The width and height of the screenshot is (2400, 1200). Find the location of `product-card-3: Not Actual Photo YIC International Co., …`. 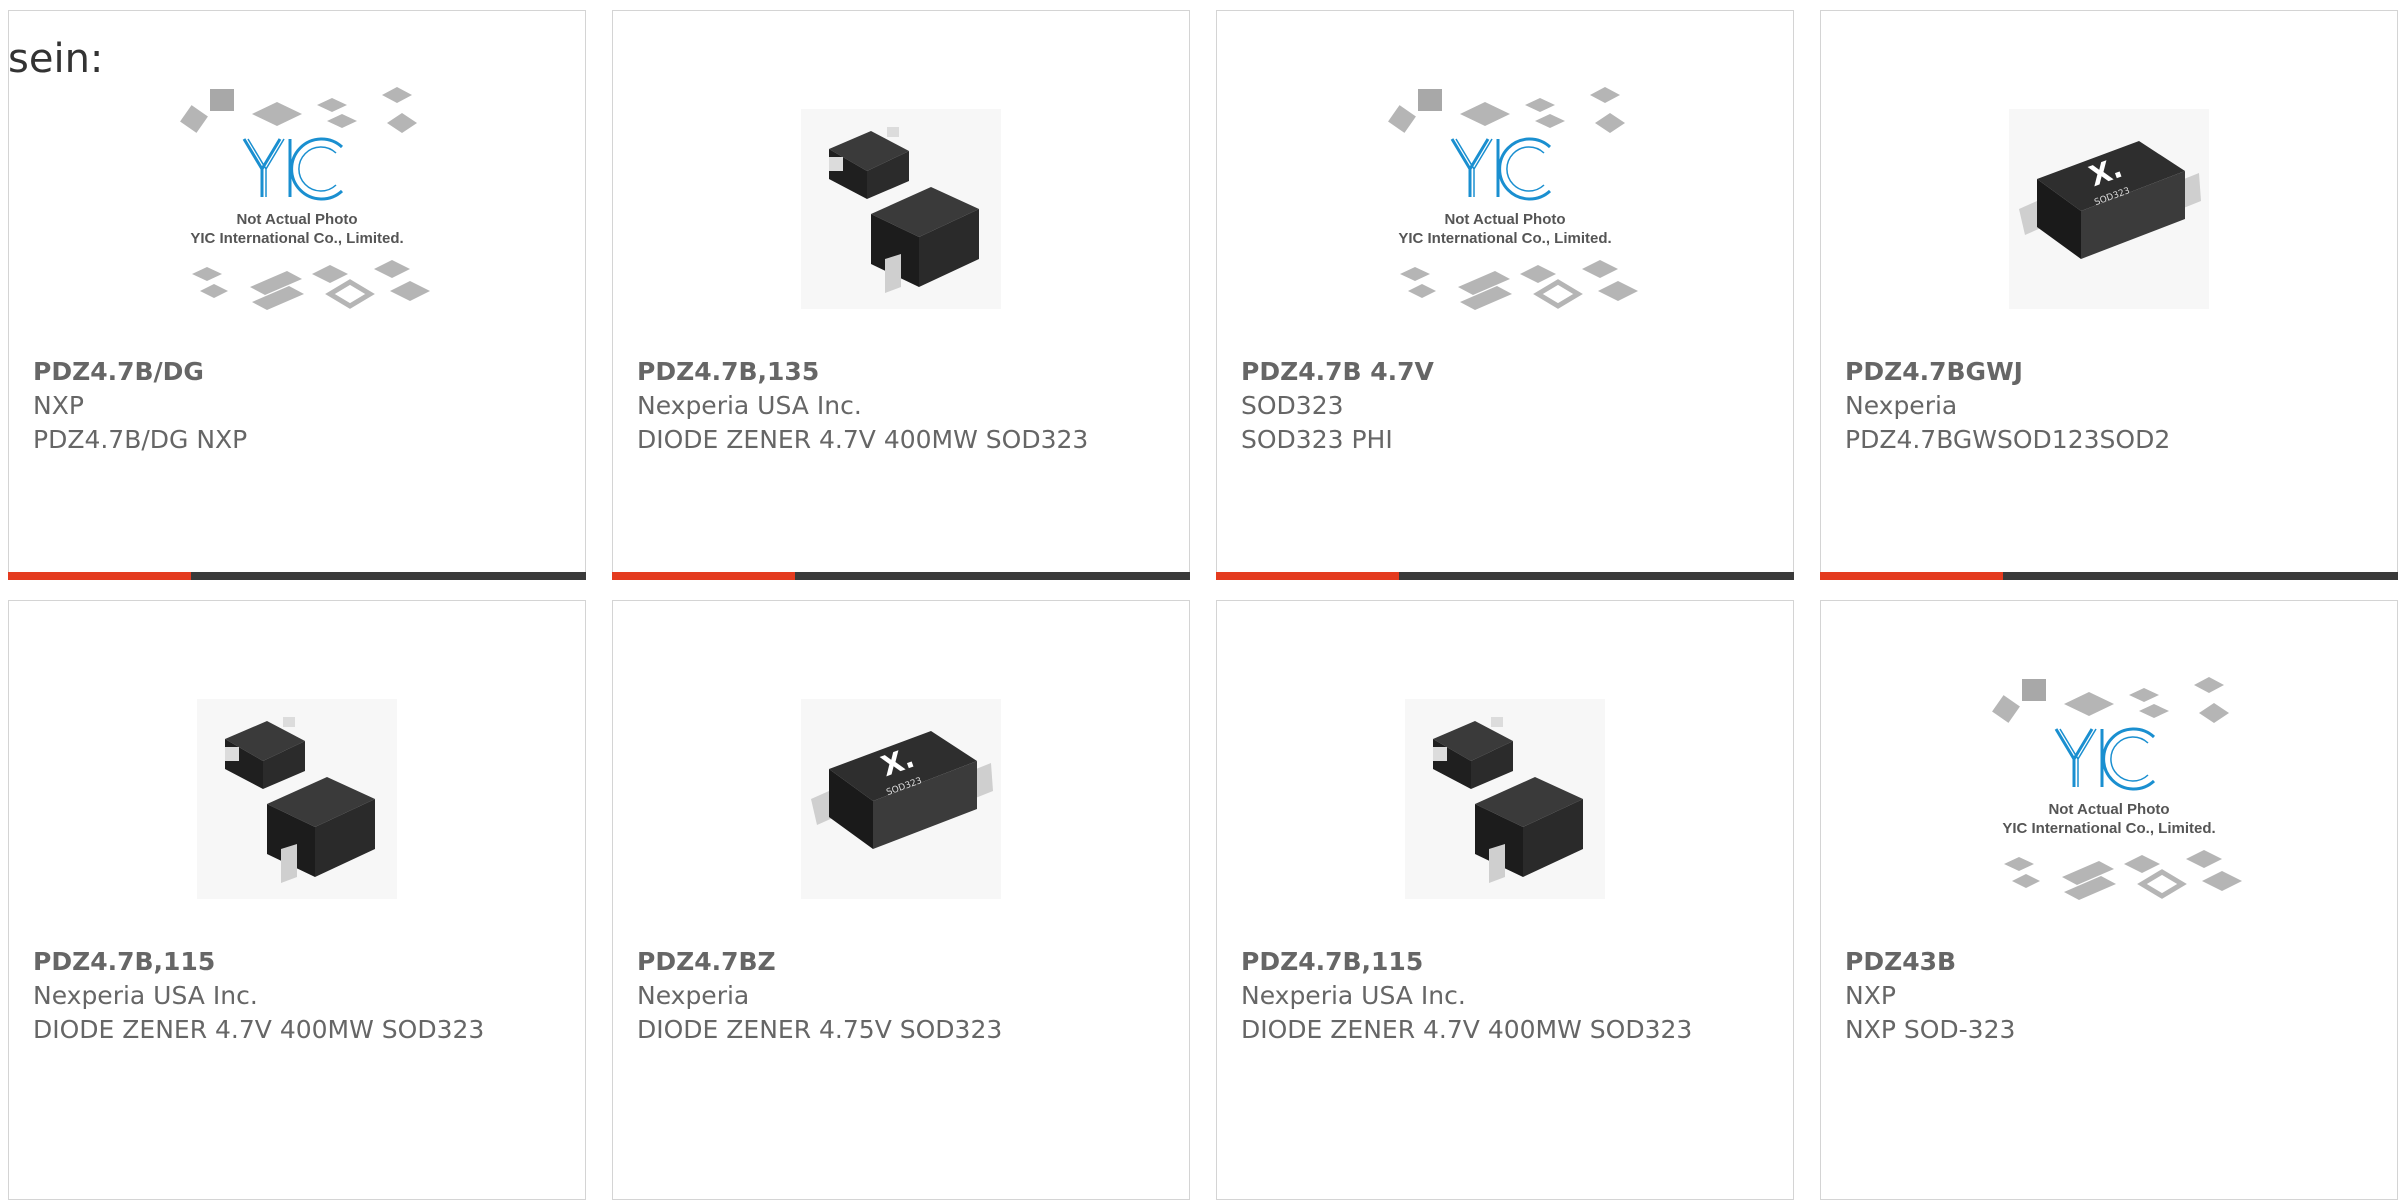

product-card-3: Not Actual Photo YIC International Co., … is located at coordinates (1505, 295).